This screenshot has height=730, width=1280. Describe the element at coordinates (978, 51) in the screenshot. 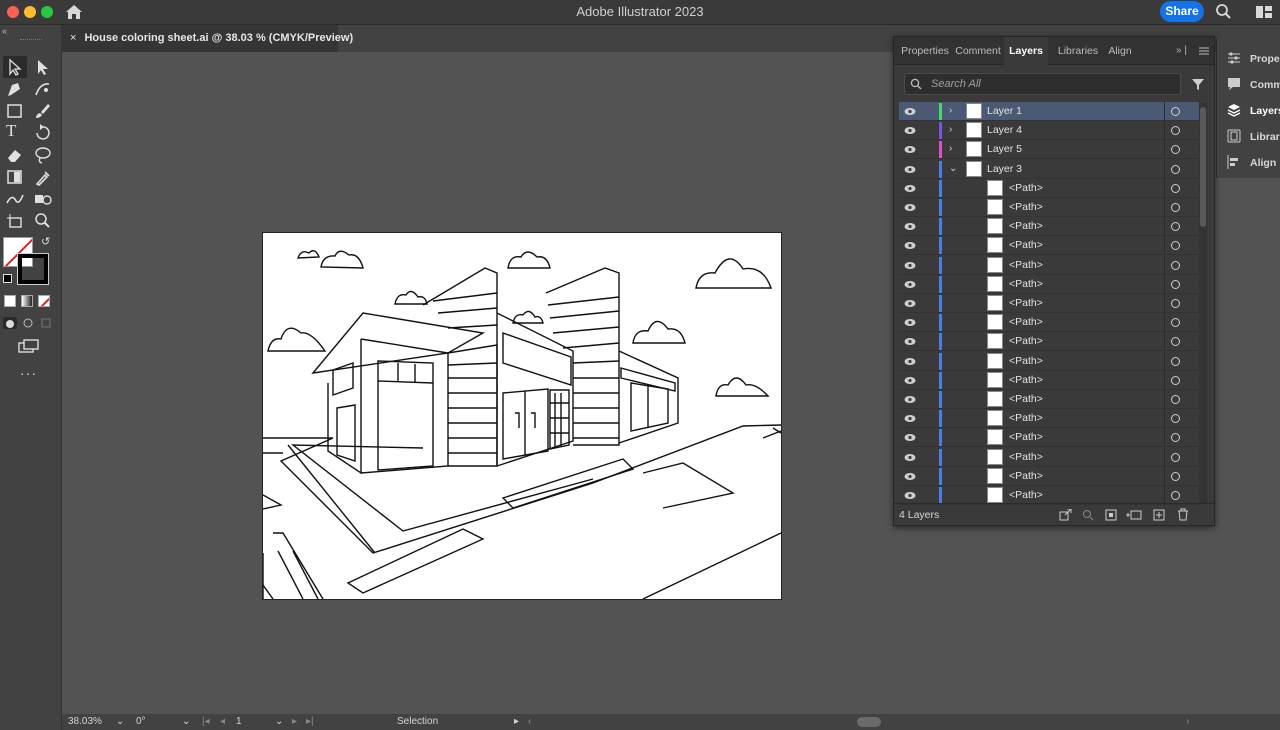

I see `tab-comments: Comment` at that location.